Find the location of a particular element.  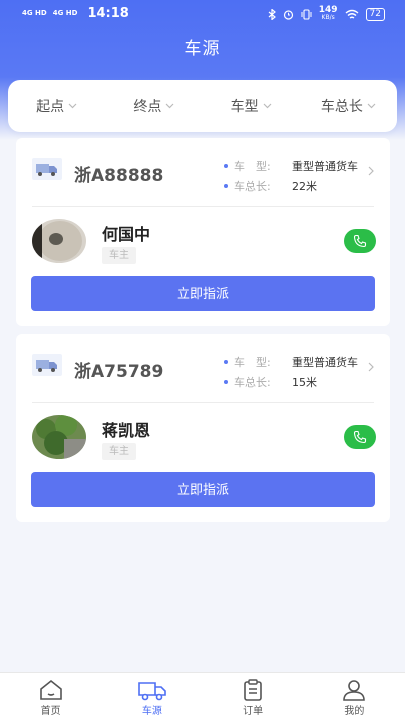

clock: 14:18 is located at coordinates (108, 13).